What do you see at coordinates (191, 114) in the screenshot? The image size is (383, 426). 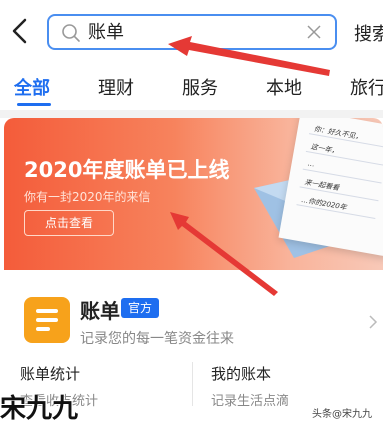 I see `section-gap` at bounding box center [191, 114].